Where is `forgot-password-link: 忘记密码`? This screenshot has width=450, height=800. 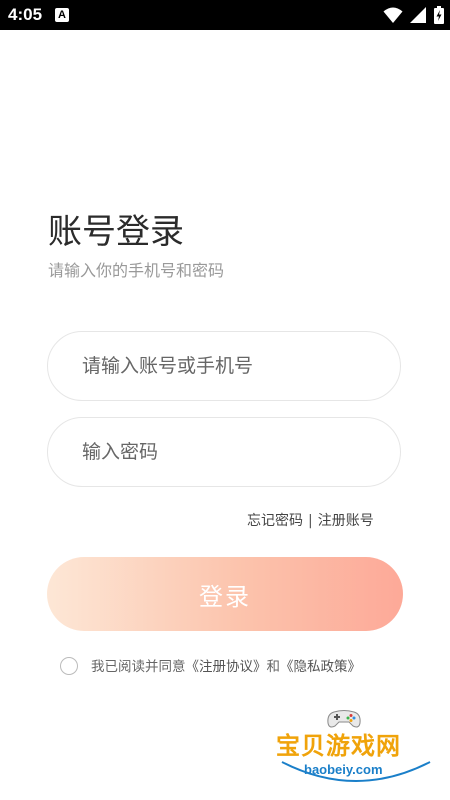 forgot-password-link: 忘记密码 is located at coordinates (275, 521).